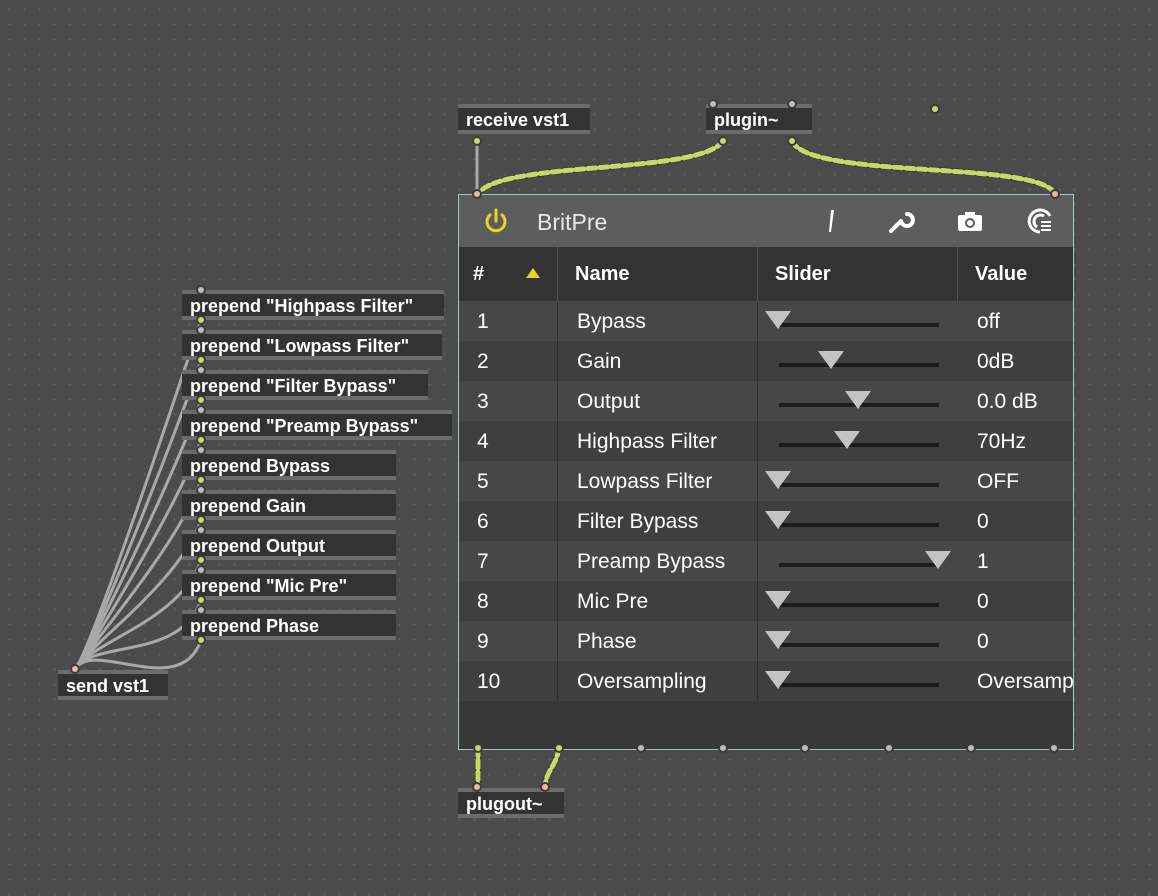 Image resolution: width=1158 pixels, height=896 pixels. What do you see at coordinates (792, 104) in the screenshot?
I see `plugin-inlet-right` at bounding box center [792, 104].